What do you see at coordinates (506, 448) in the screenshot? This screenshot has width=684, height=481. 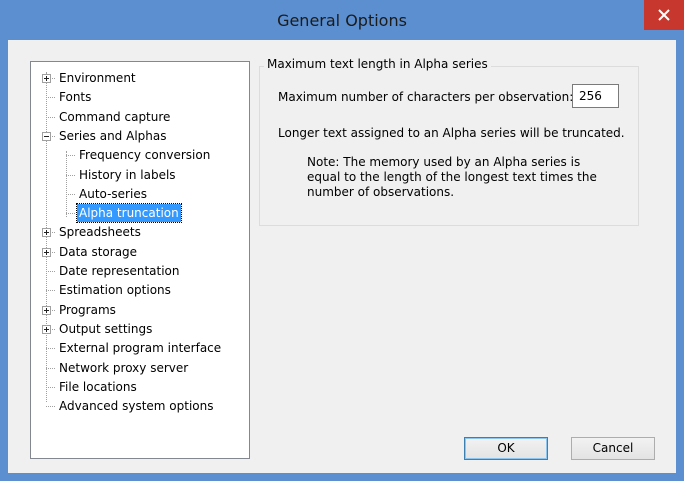 I see `ok-button: OK` at bounding box center [506, 448].